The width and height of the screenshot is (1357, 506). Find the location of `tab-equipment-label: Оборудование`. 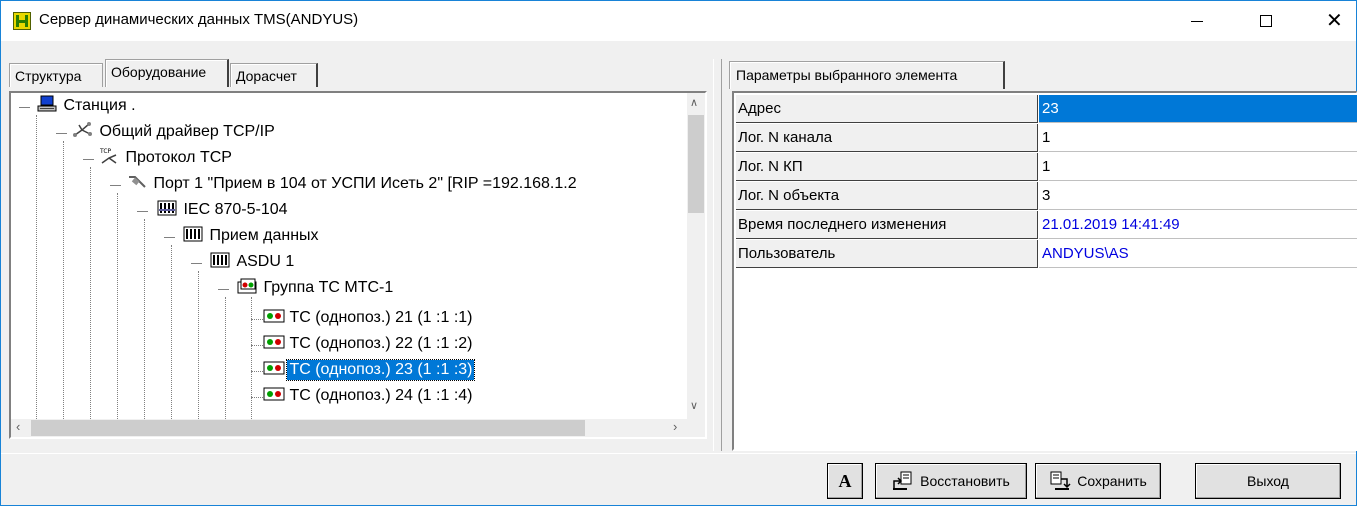

tab-equipment-label: Оборудование is located at coordinates (159, 72).